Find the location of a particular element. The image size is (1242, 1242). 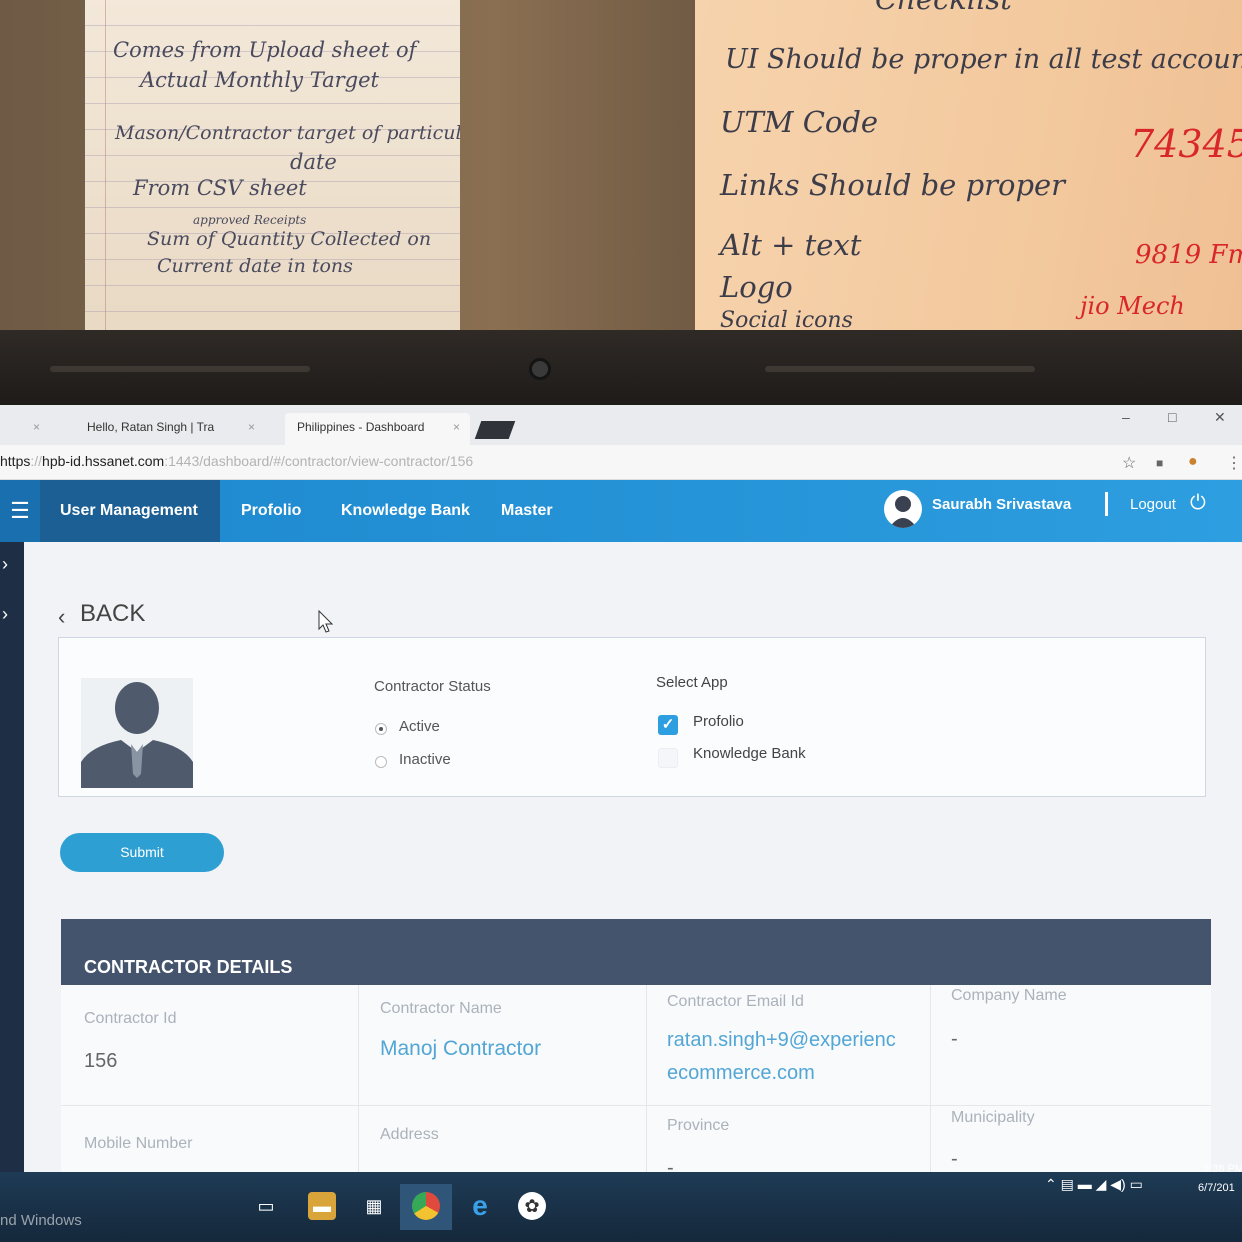

inactive-radio-label: Inactive is located at coordinates (425, 759).